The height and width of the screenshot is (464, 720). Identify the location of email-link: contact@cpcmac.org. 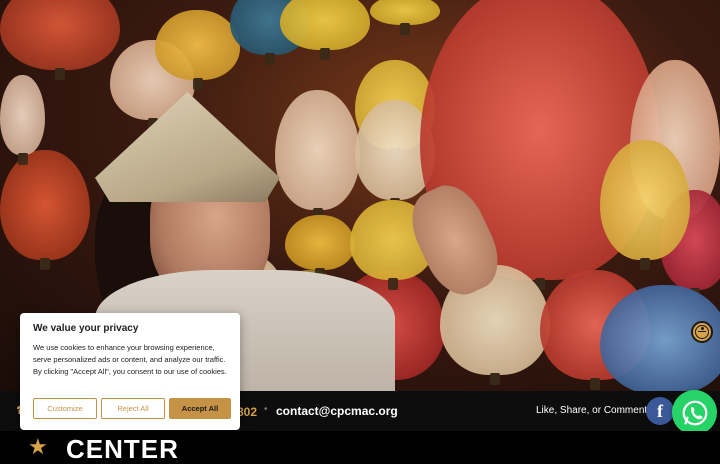
(337, 411).